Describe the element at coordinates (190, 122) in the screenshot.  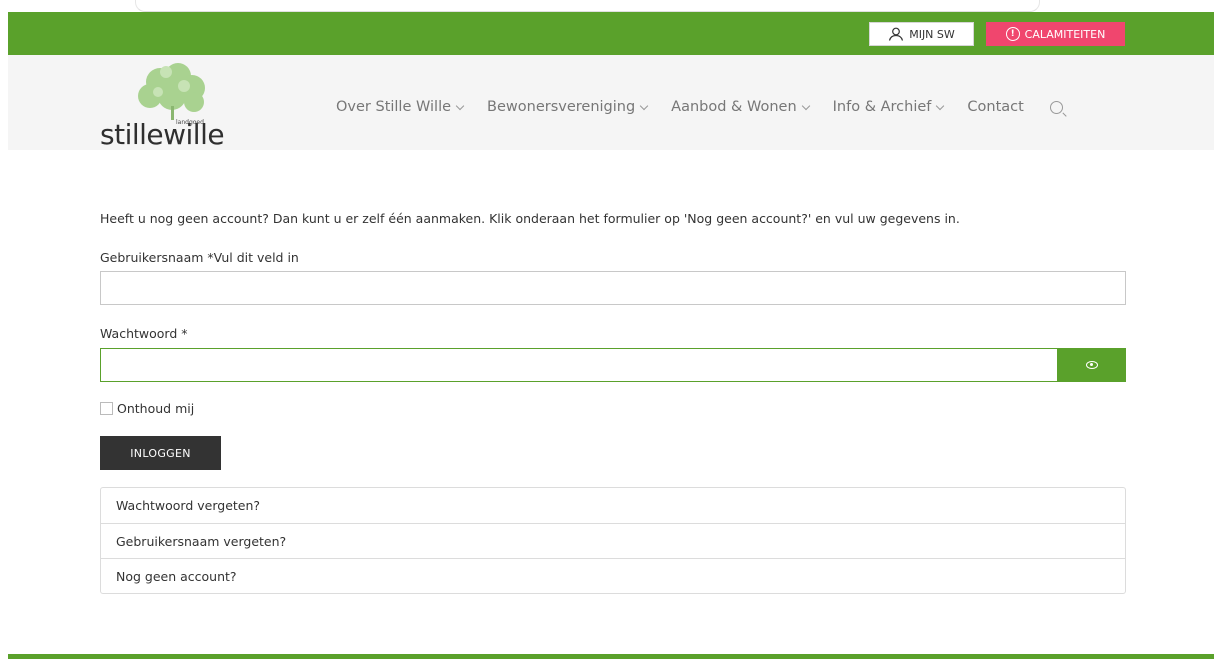
I see `logo-subtitle: landgoed` at that location.